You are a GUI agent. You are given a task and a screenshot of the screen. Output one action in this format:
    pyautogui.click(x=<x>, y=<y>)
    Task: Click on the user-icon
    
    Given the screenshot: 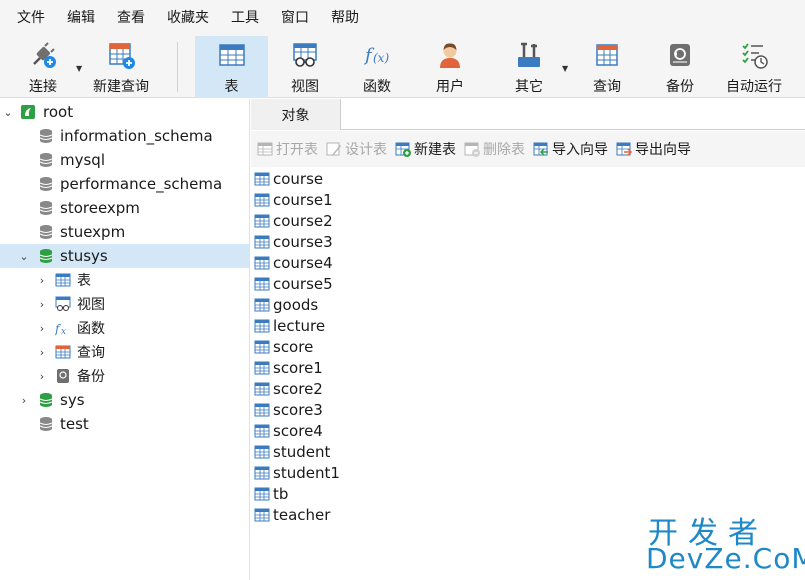 What is the action you would take?
    pyautogui.click(x=450, y=55)
    